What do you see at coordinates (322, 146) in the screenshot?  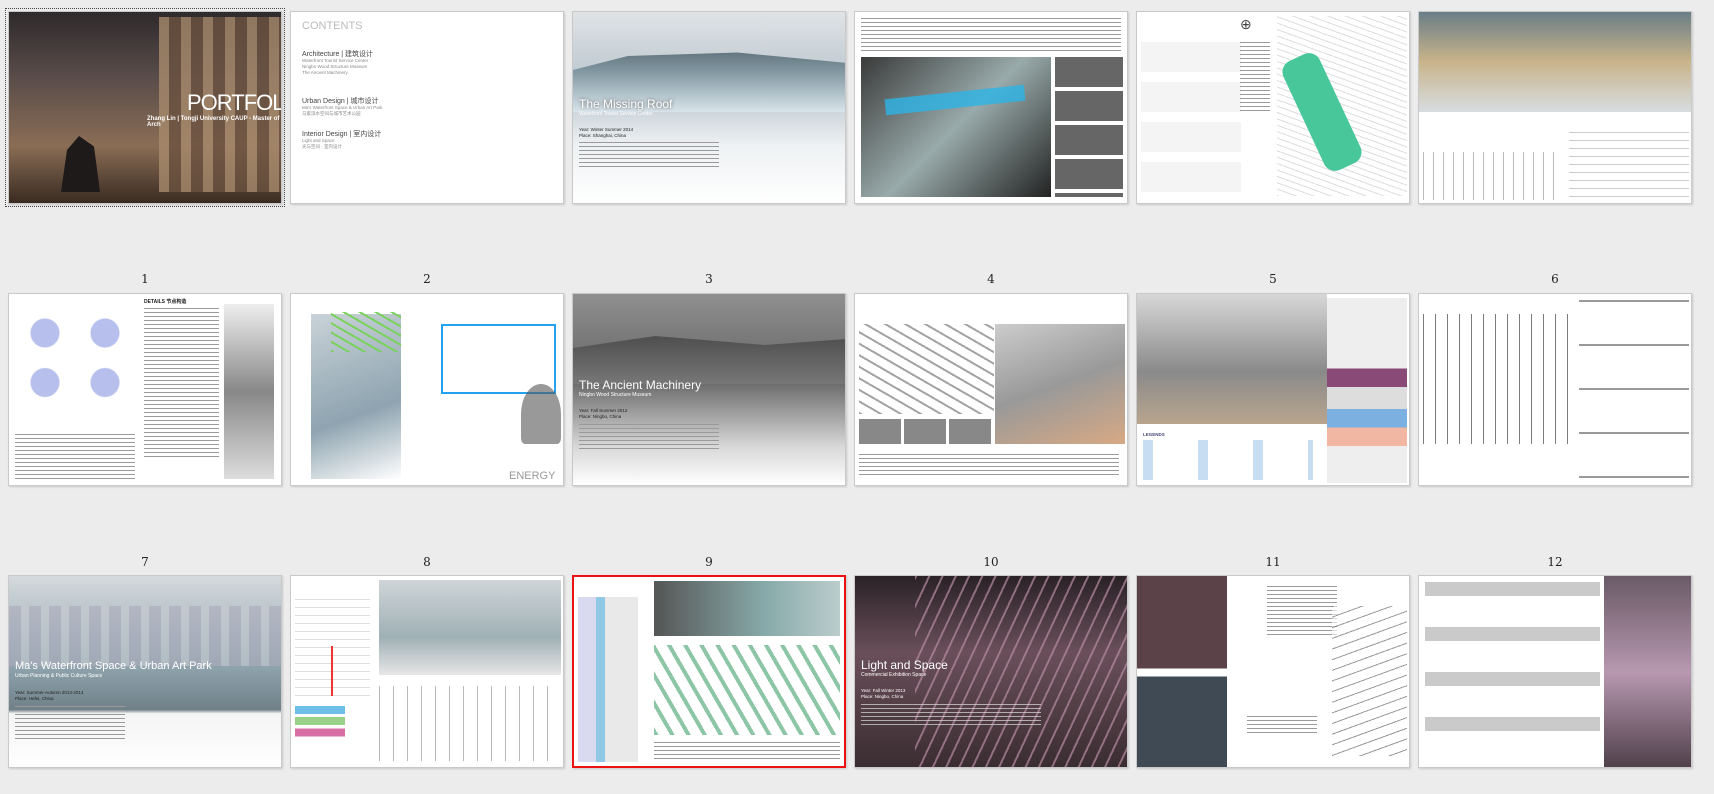 I see `contents-item-sub: 光与空间 · 室内设计` at bounding box center [322, 146].